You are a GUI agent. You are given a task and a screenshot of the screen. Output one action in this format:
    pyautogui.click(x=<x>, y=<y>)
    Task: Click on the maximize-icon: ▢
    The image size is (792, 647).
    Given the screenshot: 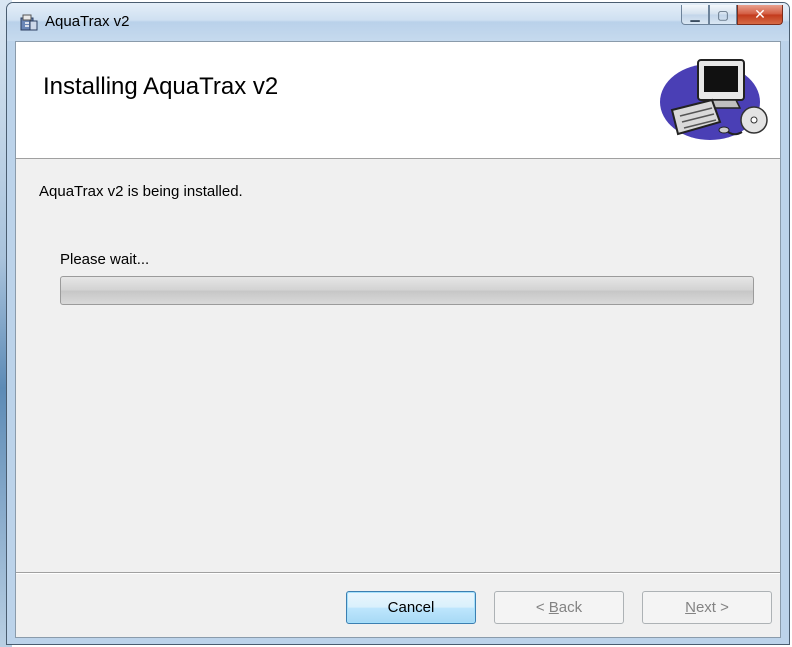 What is the action you would take?
    pyautogui.click(x=723, y=14)
    